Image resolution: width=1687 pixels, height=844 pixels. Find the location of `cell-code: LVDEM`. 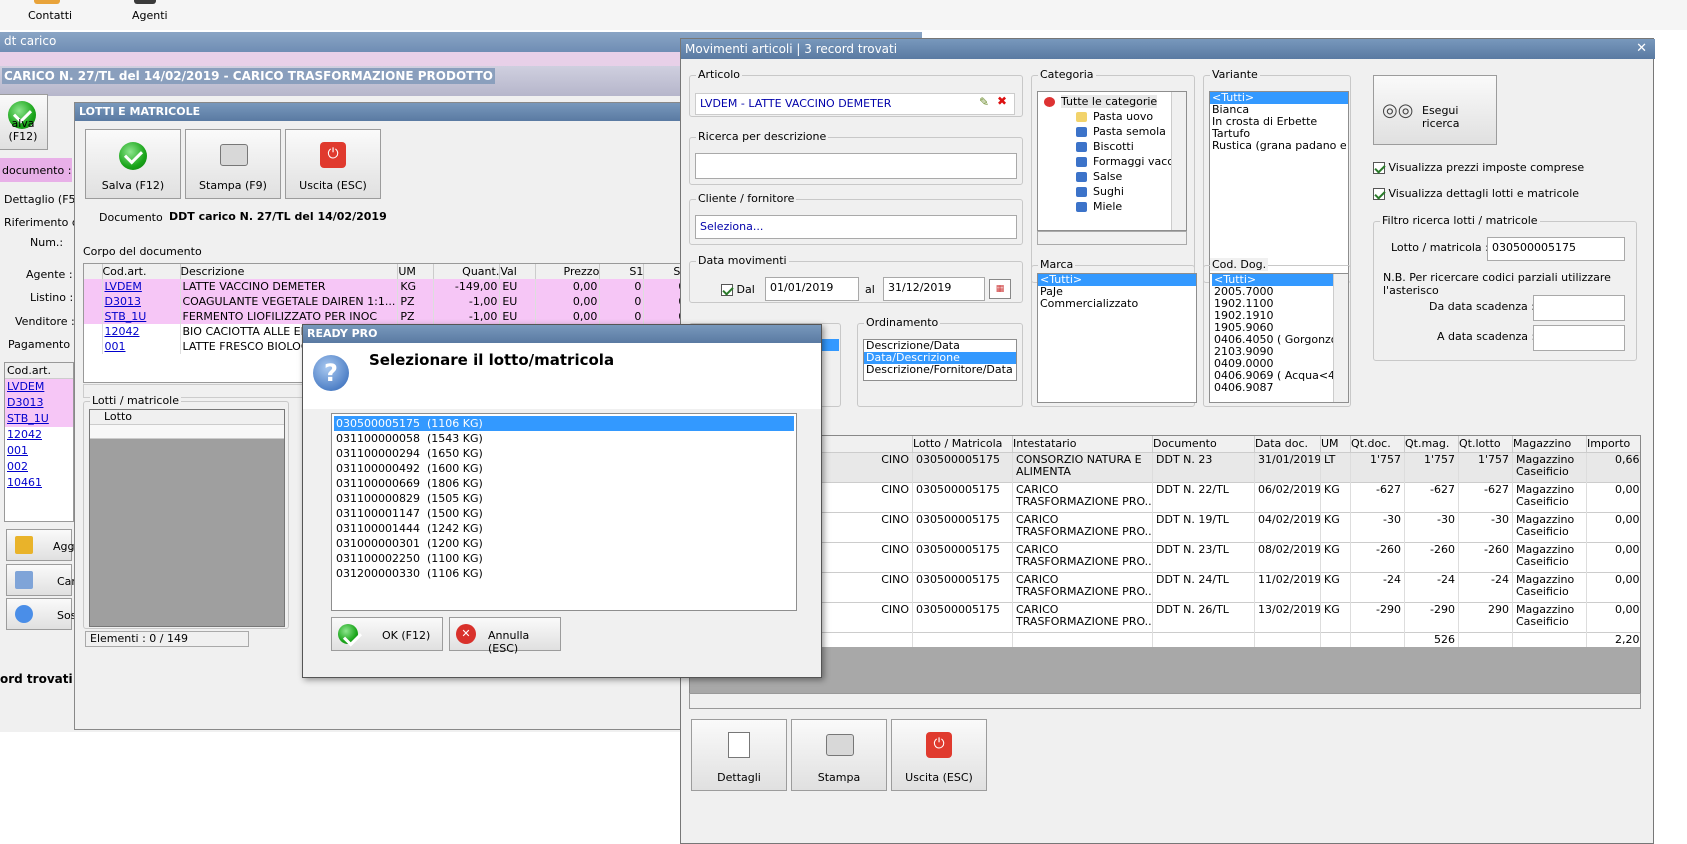

cell-code: LVDEM is located at coordinates (141, 286).